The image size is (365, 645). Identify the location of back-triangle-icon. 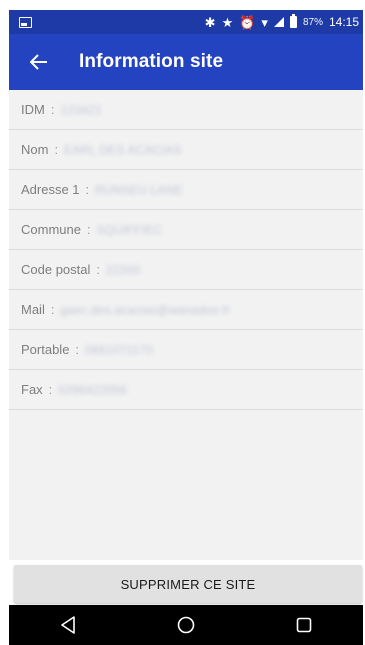
(68, 625).